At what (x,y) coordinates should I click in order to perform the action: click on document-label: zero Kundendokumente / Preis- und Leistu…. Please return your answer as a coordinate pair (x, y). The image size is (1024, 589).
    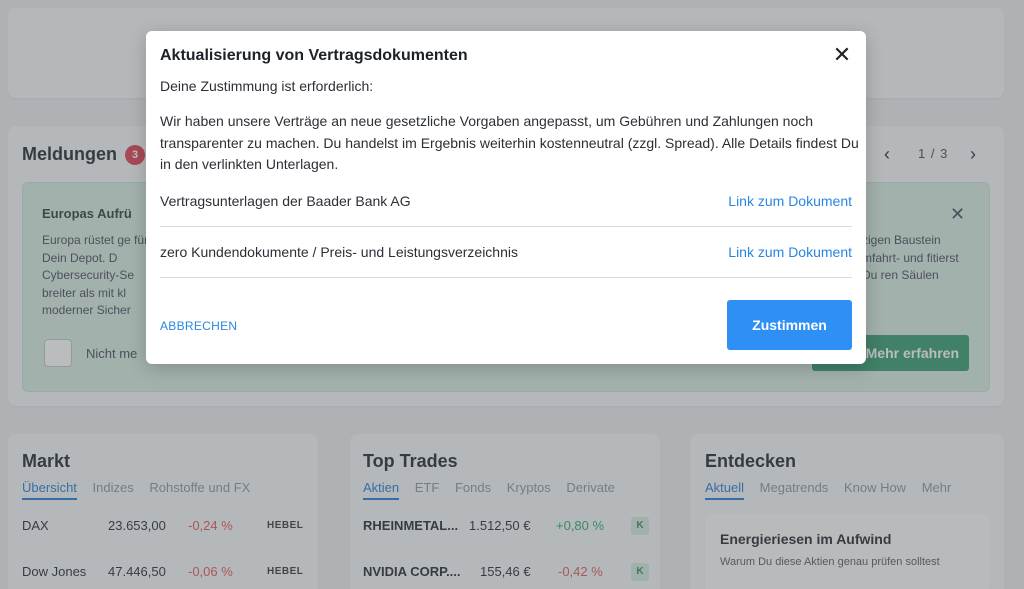
    Looking at the image, I should click on (339, 252).